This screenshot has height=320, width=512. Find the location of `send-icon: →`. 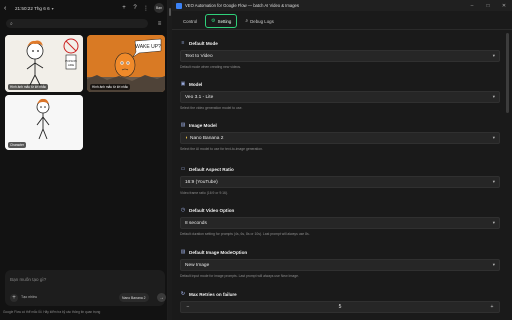

send-icon: → is located at coordinates (161, 297).